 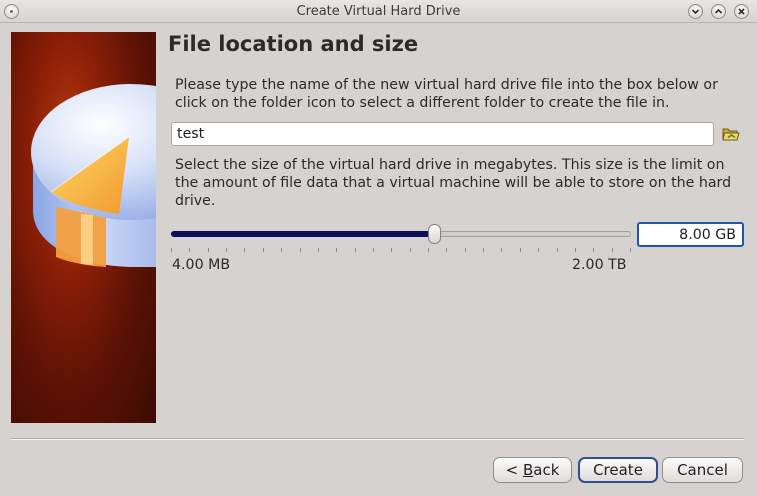 I want to click on size-slider, so click(x=401, y=235).